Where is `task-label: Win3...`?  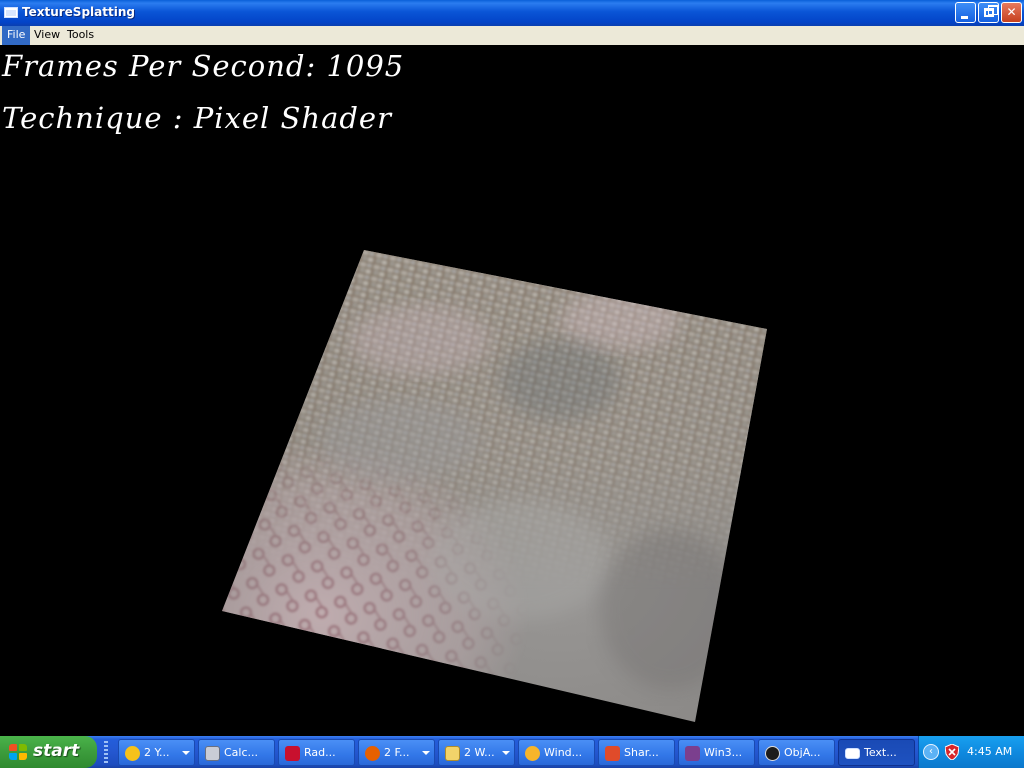
task-label: Win3... is located at coordinates (723, 752).